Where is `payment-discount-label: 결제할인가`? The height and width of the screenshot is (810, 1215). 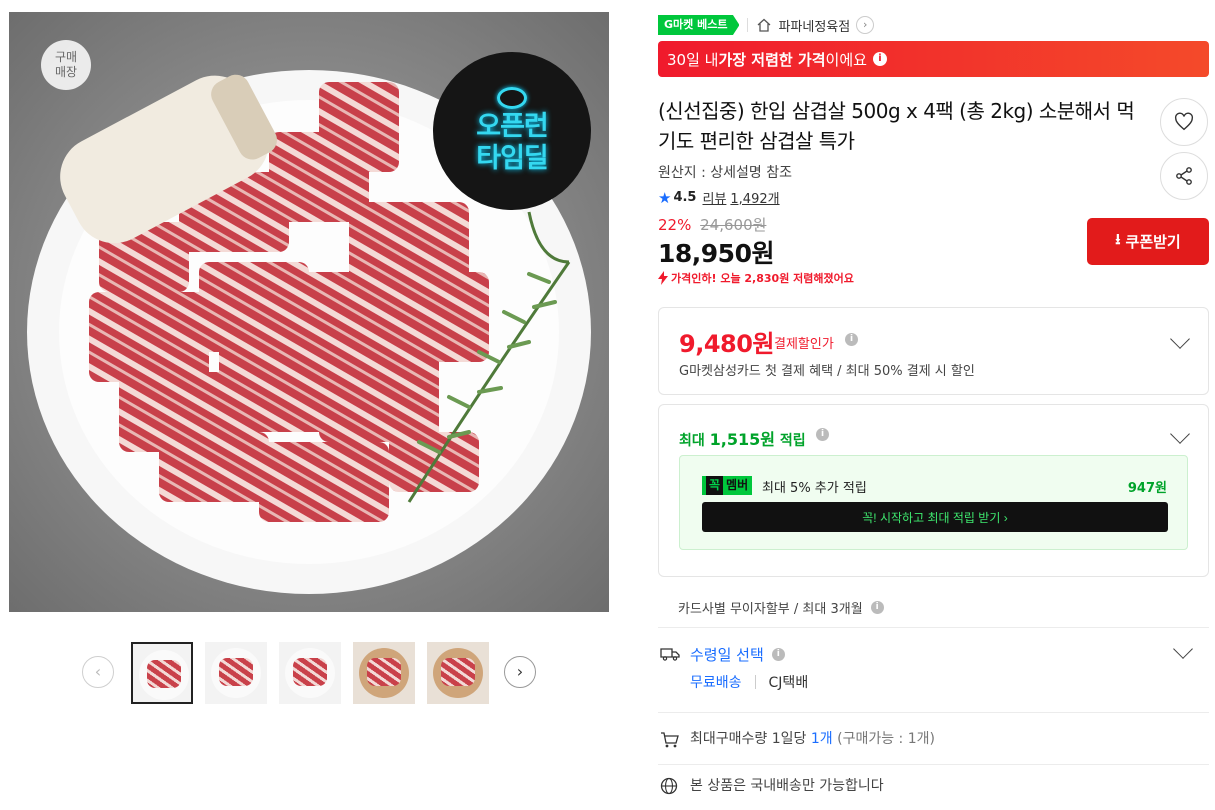 payment-discount-label: 결제할인가 is located at coordinates (804, 344).